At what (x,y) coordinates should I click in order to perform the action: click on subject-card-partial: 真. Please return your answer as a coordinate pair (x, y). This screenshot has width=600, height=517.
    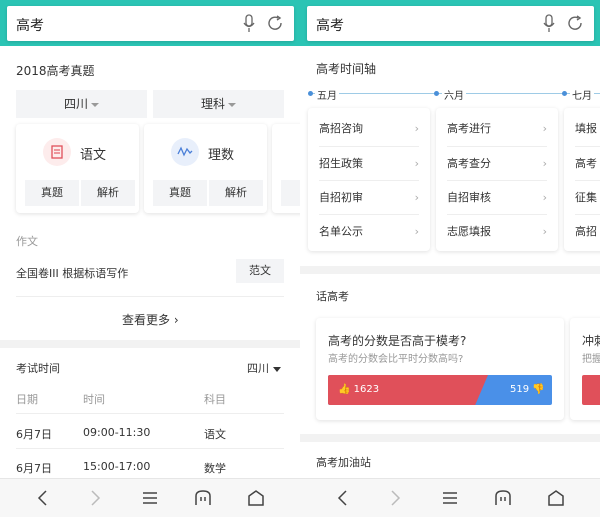
    Looking at the image, I should click on (286, 168).